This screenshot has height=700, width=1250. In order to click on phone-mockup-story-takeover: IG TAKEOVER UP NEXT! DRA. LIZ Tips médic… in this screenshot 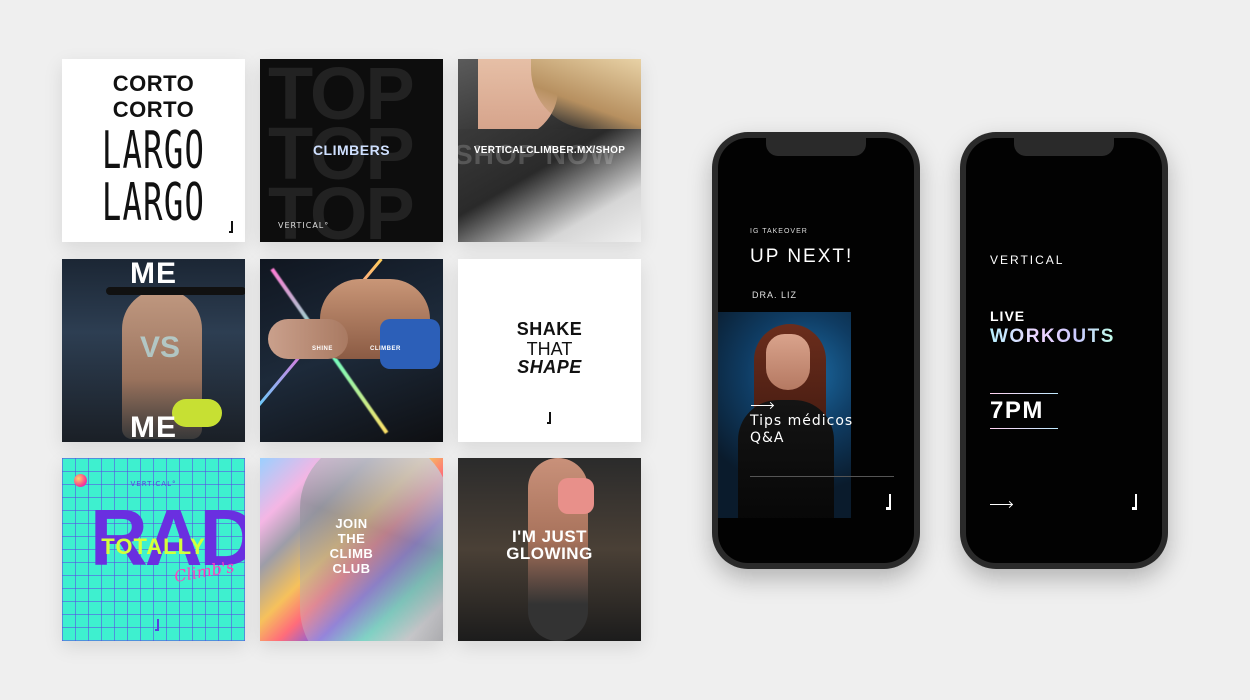, I will do `click(816, 350)`.